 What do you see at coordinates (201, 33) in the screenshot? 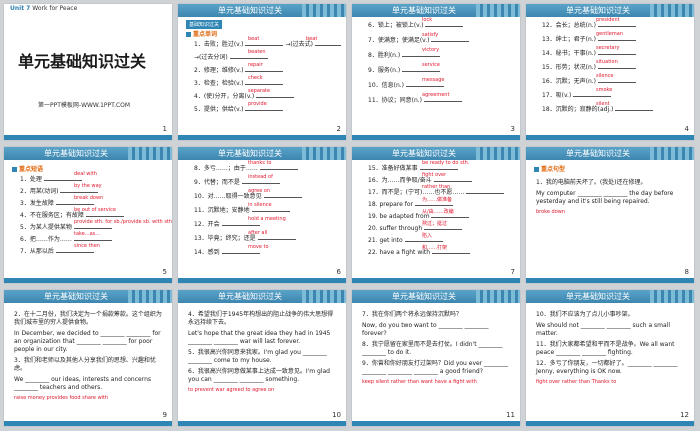
I see `section-heading: 重点单词` at bounding box center [201, 33].